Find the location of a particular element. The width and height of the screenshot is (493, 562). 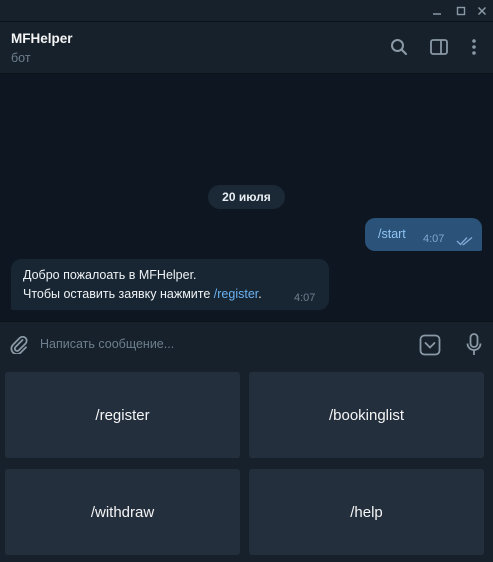

register-button: /register is located at coordinates (122, 415).